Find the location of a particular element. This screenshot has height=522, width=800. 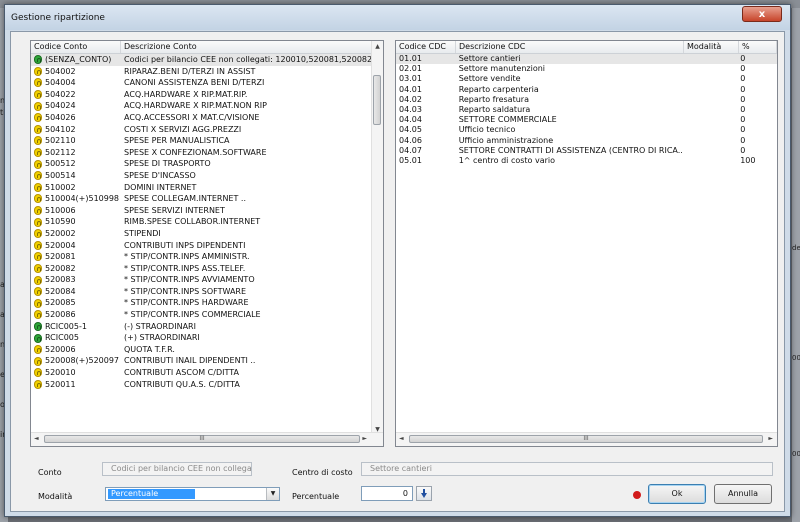

cdc-row: 04.02 Reparto fresatura 0 is located at coordinates (586, 100).